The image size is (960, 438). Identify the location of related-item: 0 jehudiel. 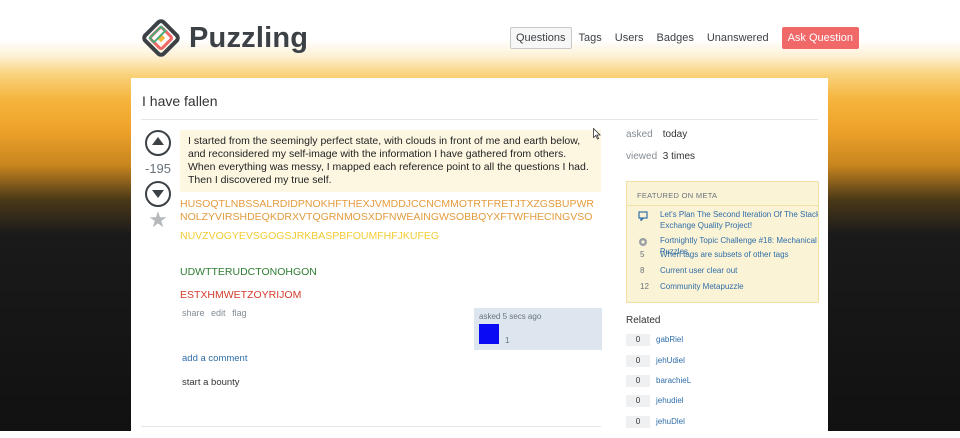
(655, 402).